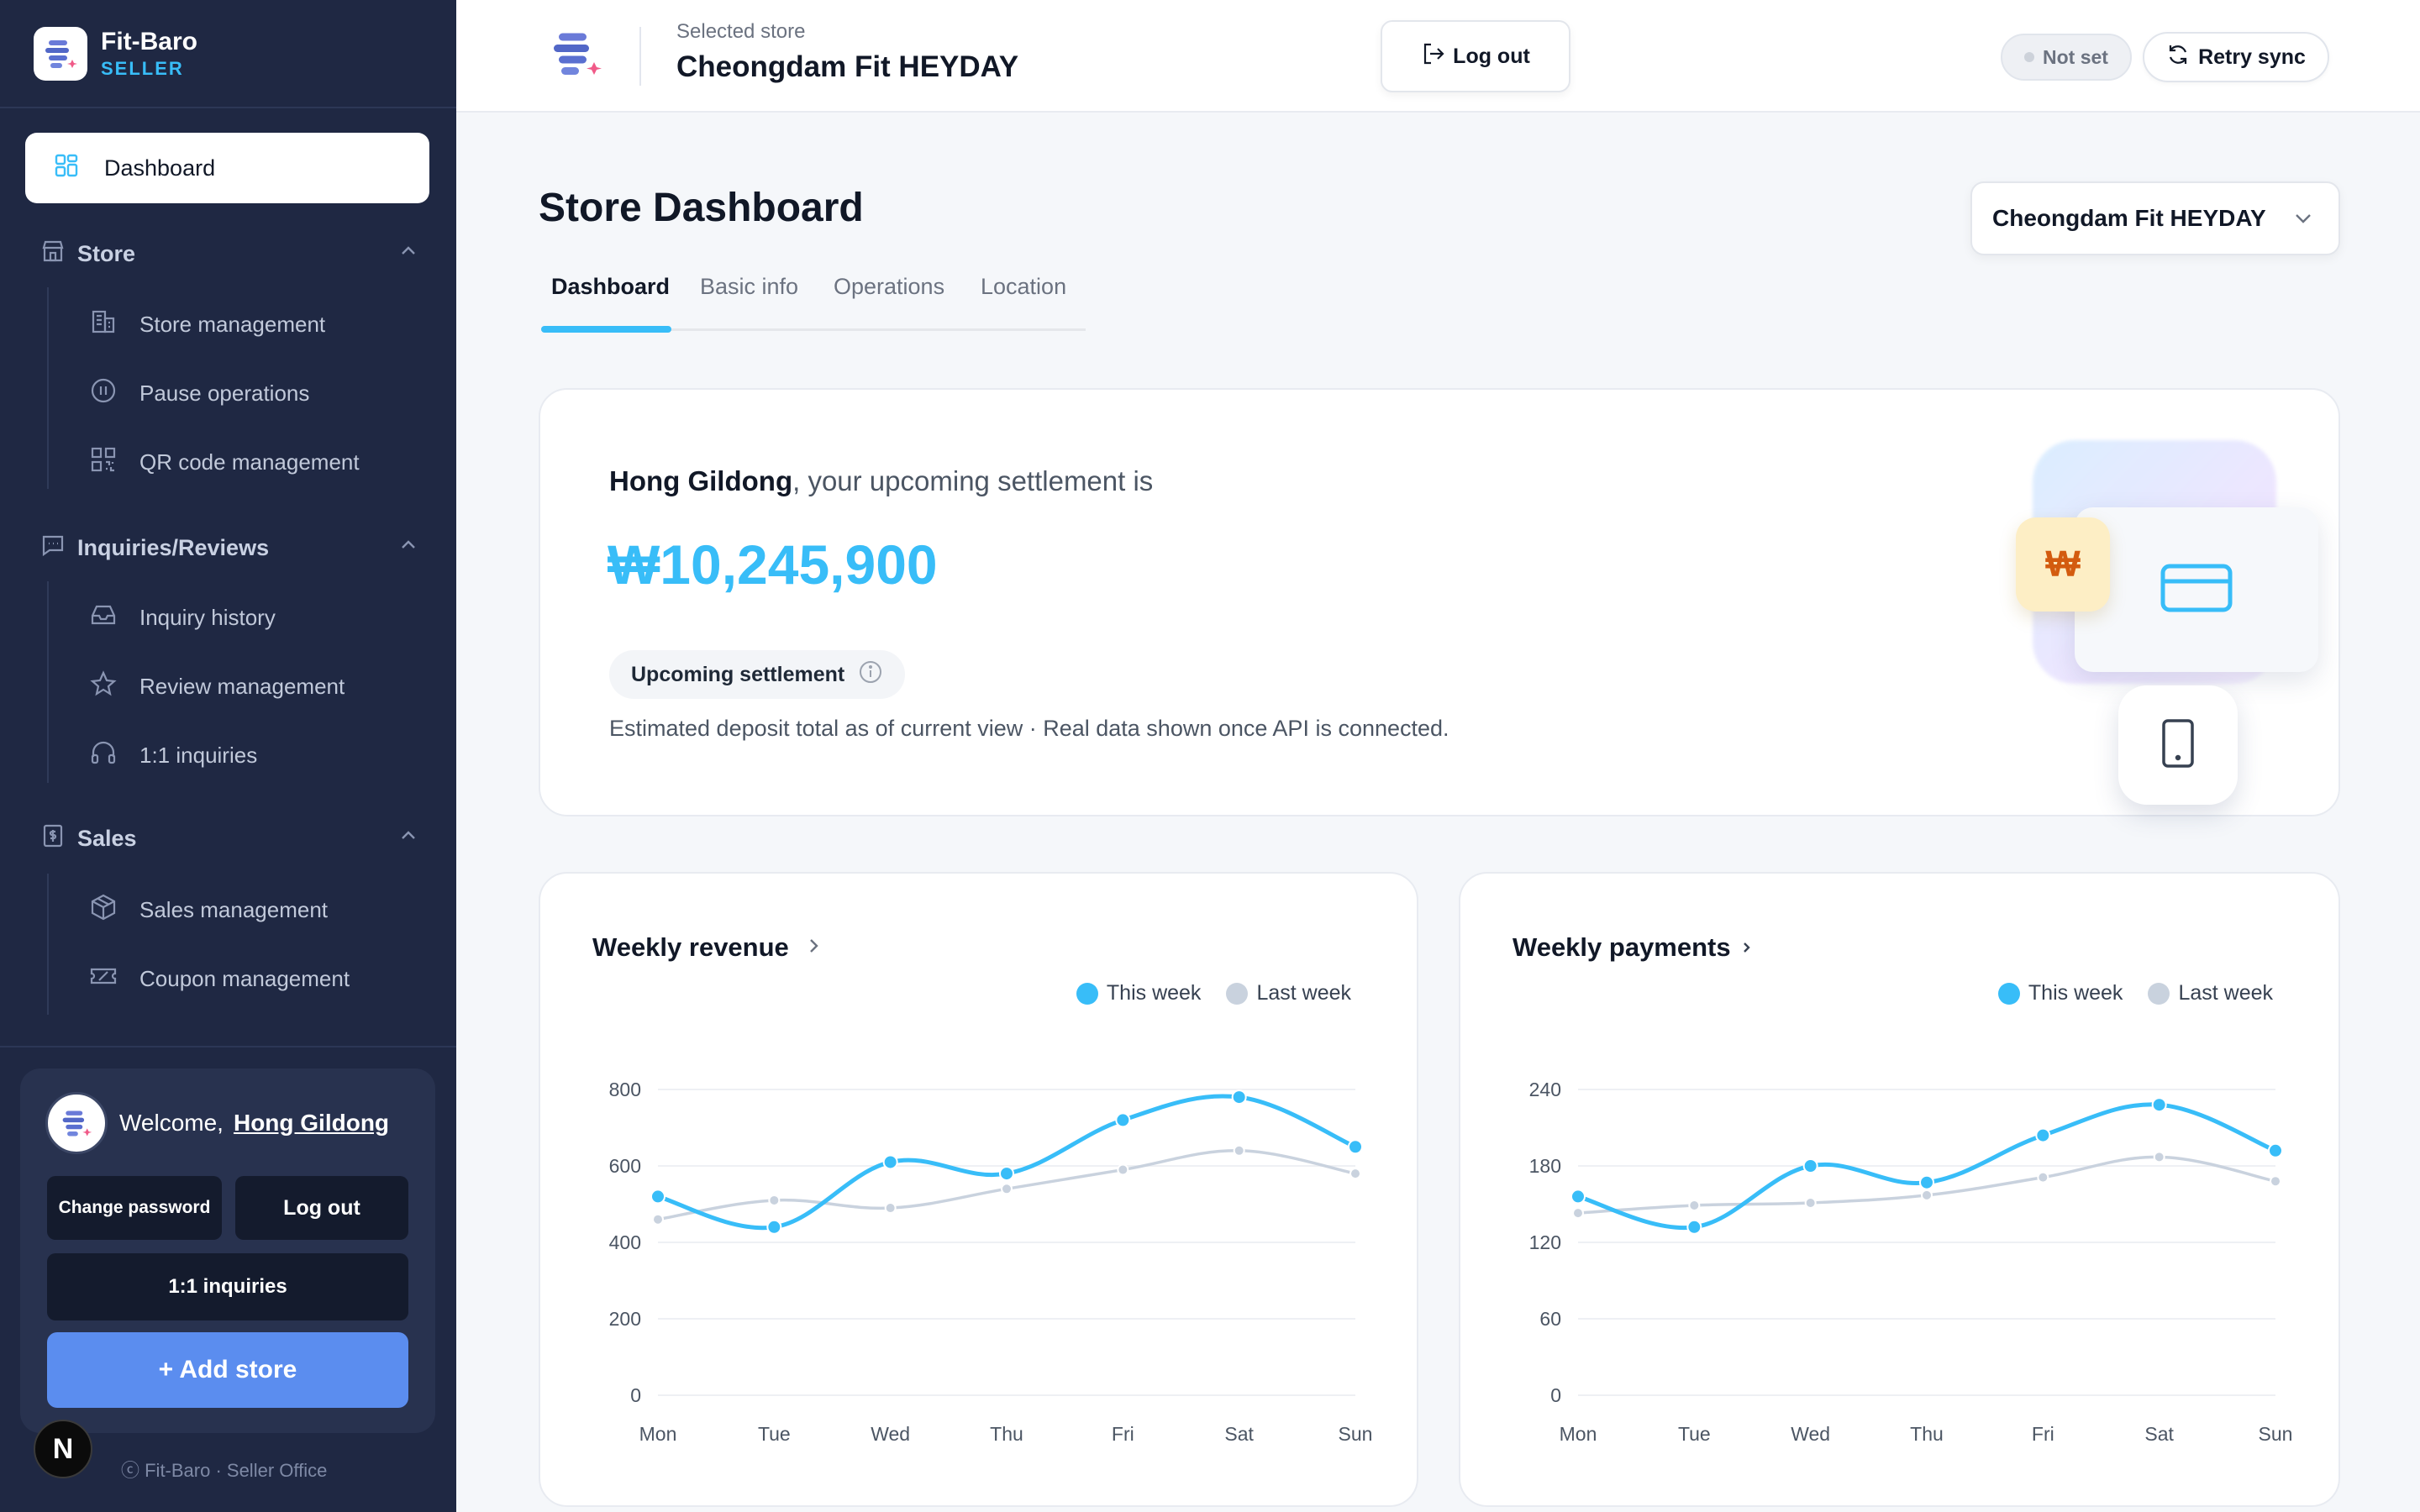  Describe the element at coordinates (2276, 1434) in the screenshot. I see `x-tick-label: Sun` at that location.